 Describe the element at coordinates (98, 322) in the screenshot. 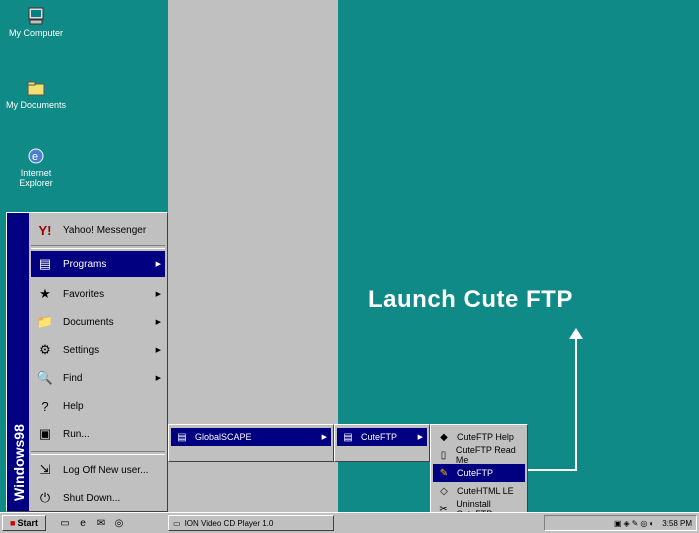

I see `menu-item-documents: 📁 Documents ▶` at that location.